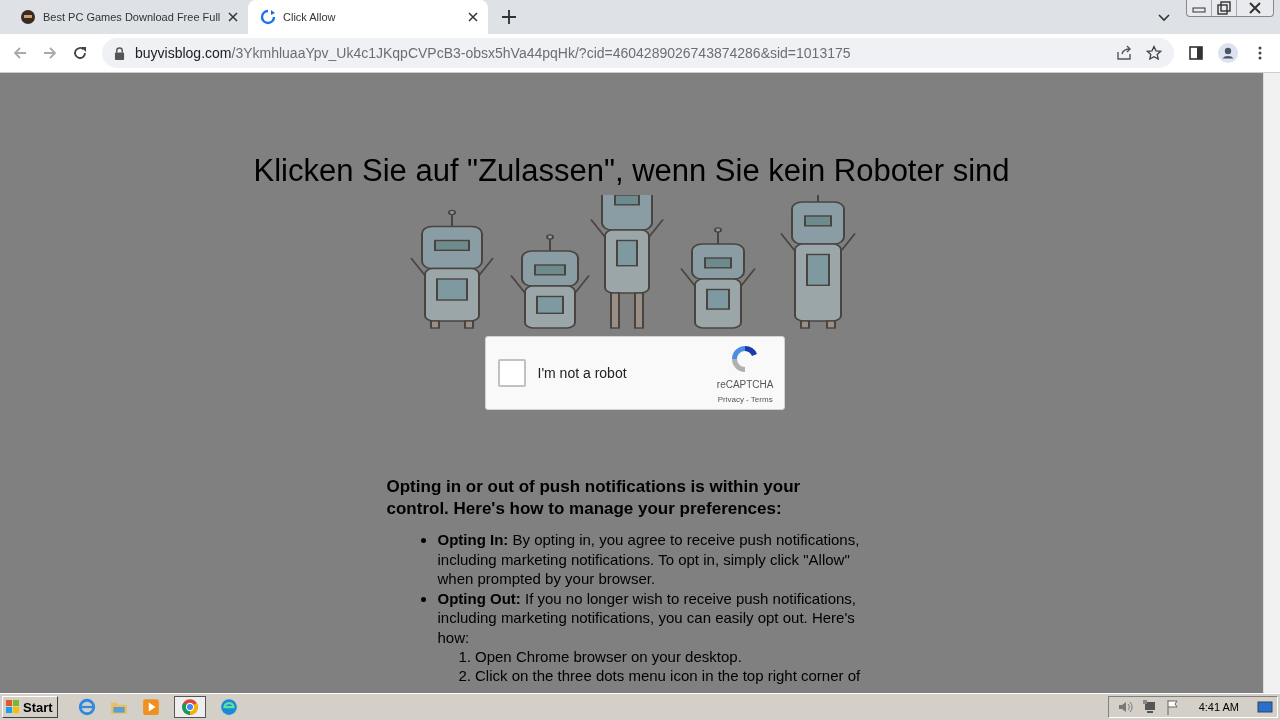 The height and width of the screenshot is (720, 1280). Describe the element at coordinates (1148, 707) in the screenshot. I see `network-icon` at that location.